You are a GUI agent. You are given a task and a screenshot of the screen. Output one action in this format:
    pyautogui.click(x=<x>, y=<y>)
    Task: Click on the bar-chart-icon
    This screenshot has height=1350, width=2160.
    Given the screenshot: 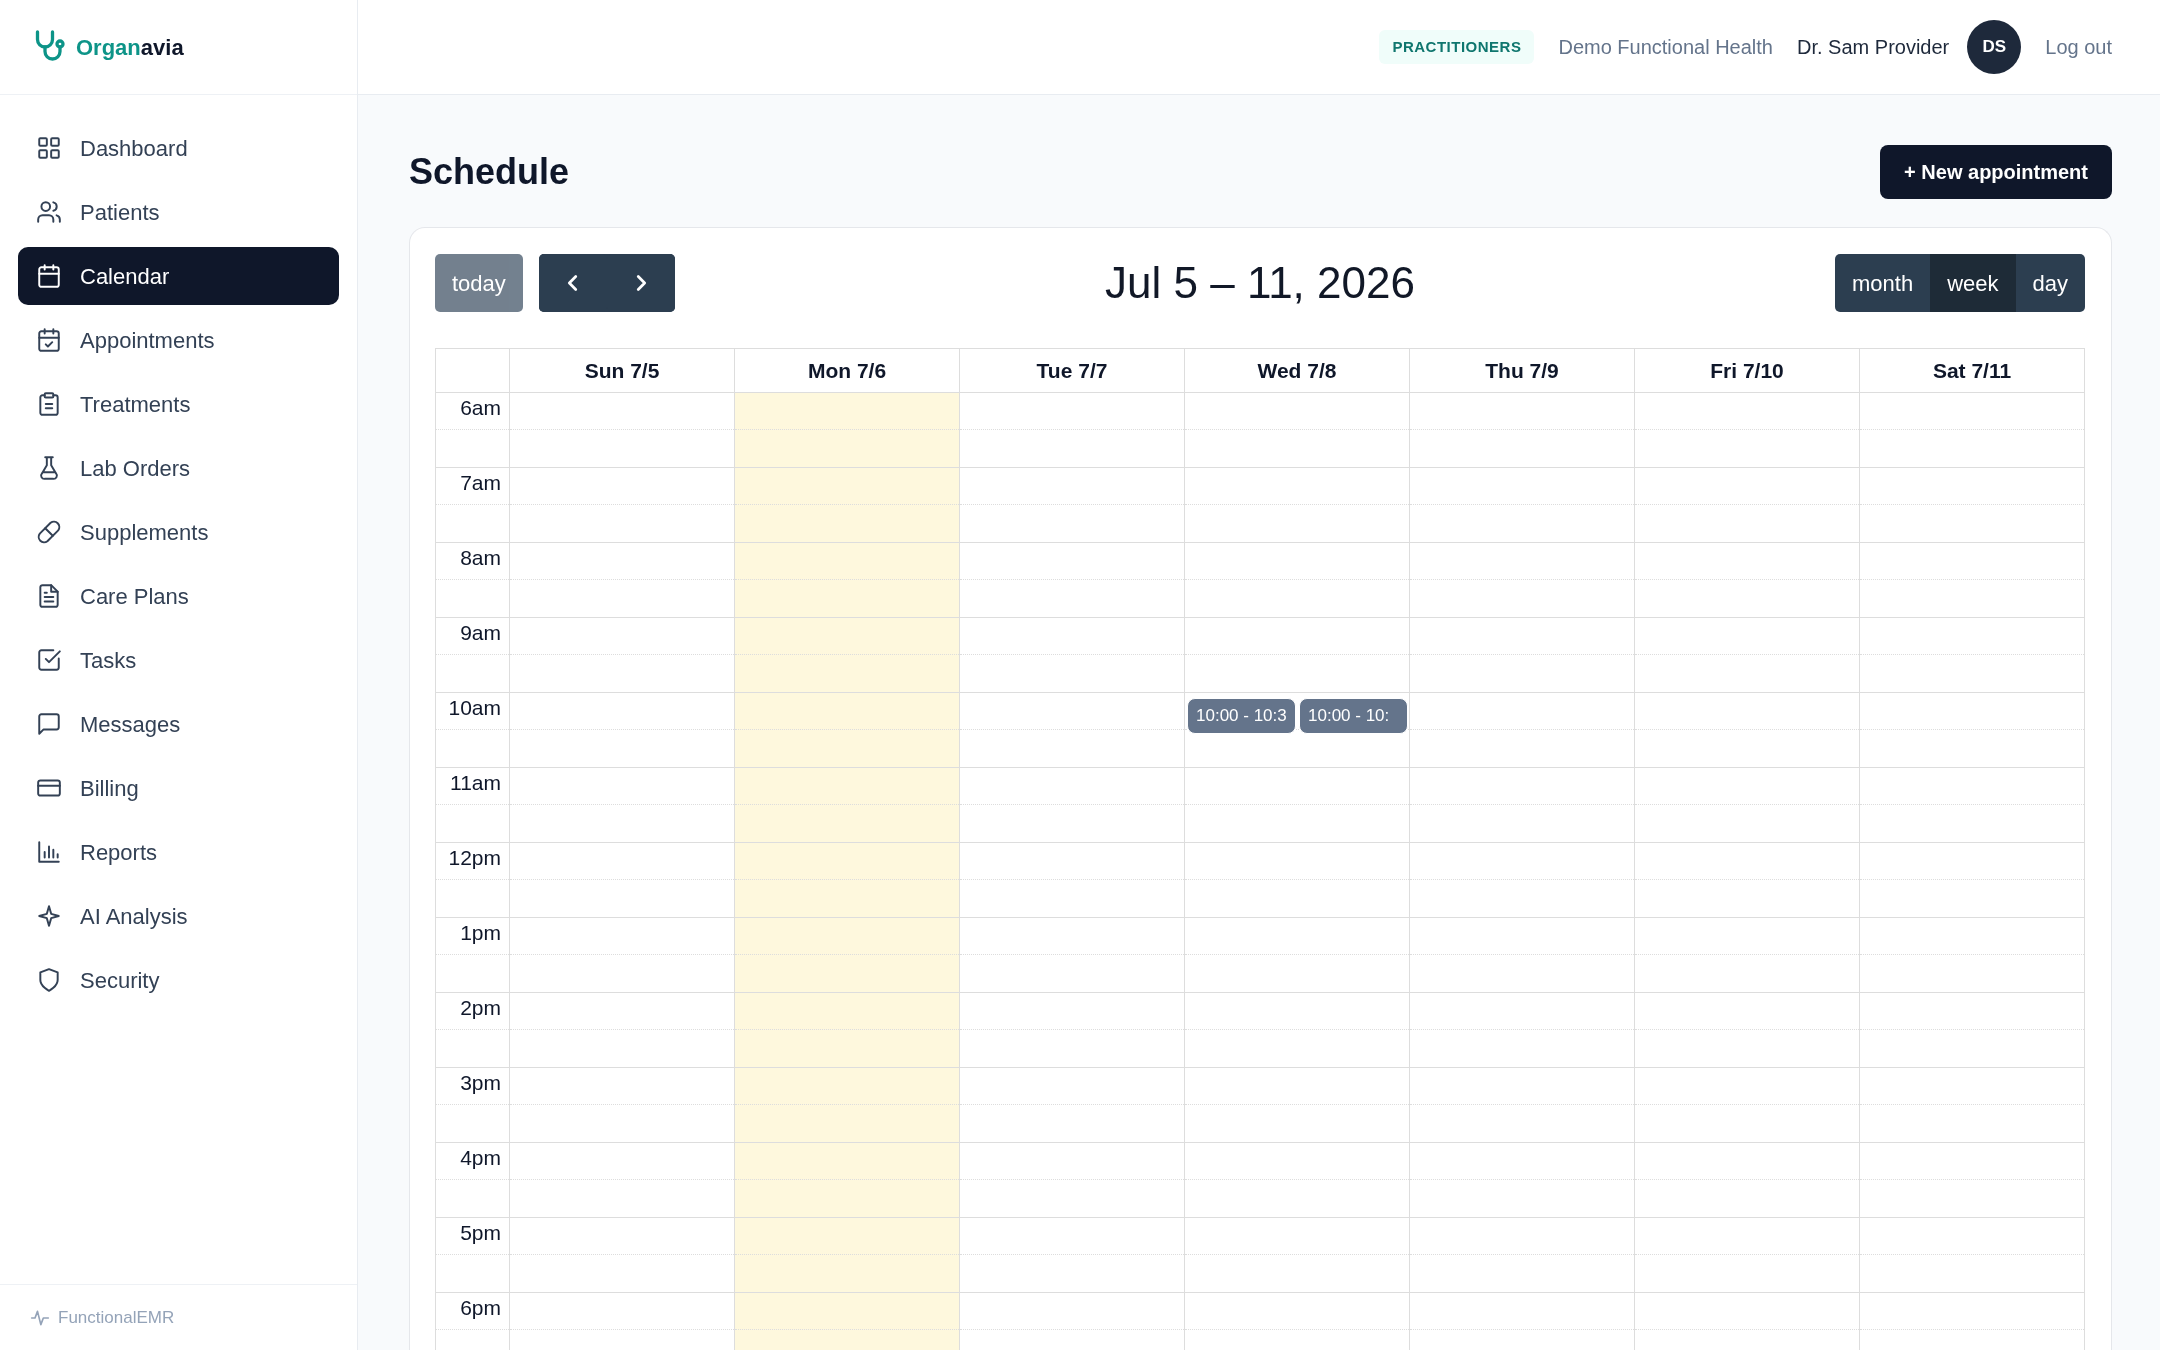 What is the action you would take?
    pyautogui.click(x=49, y=852)
    